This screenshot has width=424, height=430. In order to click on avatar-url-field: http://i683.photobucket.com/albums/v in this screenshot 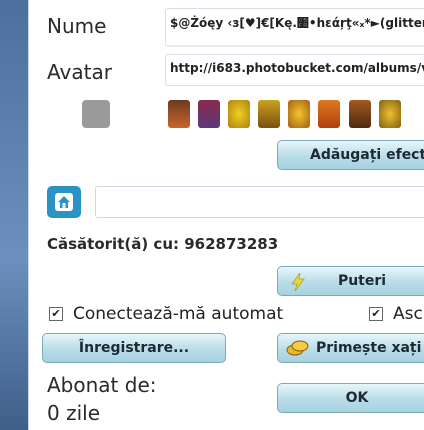, I will do `click(294, 70)`.